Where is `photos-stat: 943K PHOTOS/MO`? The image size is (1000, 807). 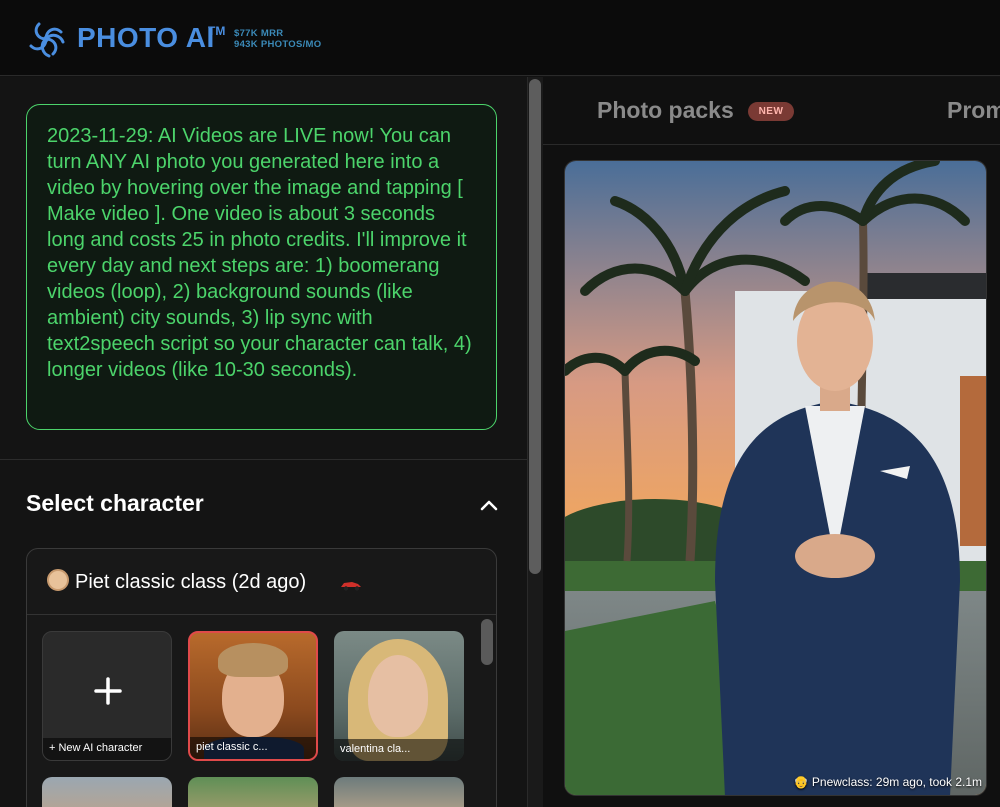 photos-stat: 943K PHOTOS/MO is located at coordinates (278, 44).